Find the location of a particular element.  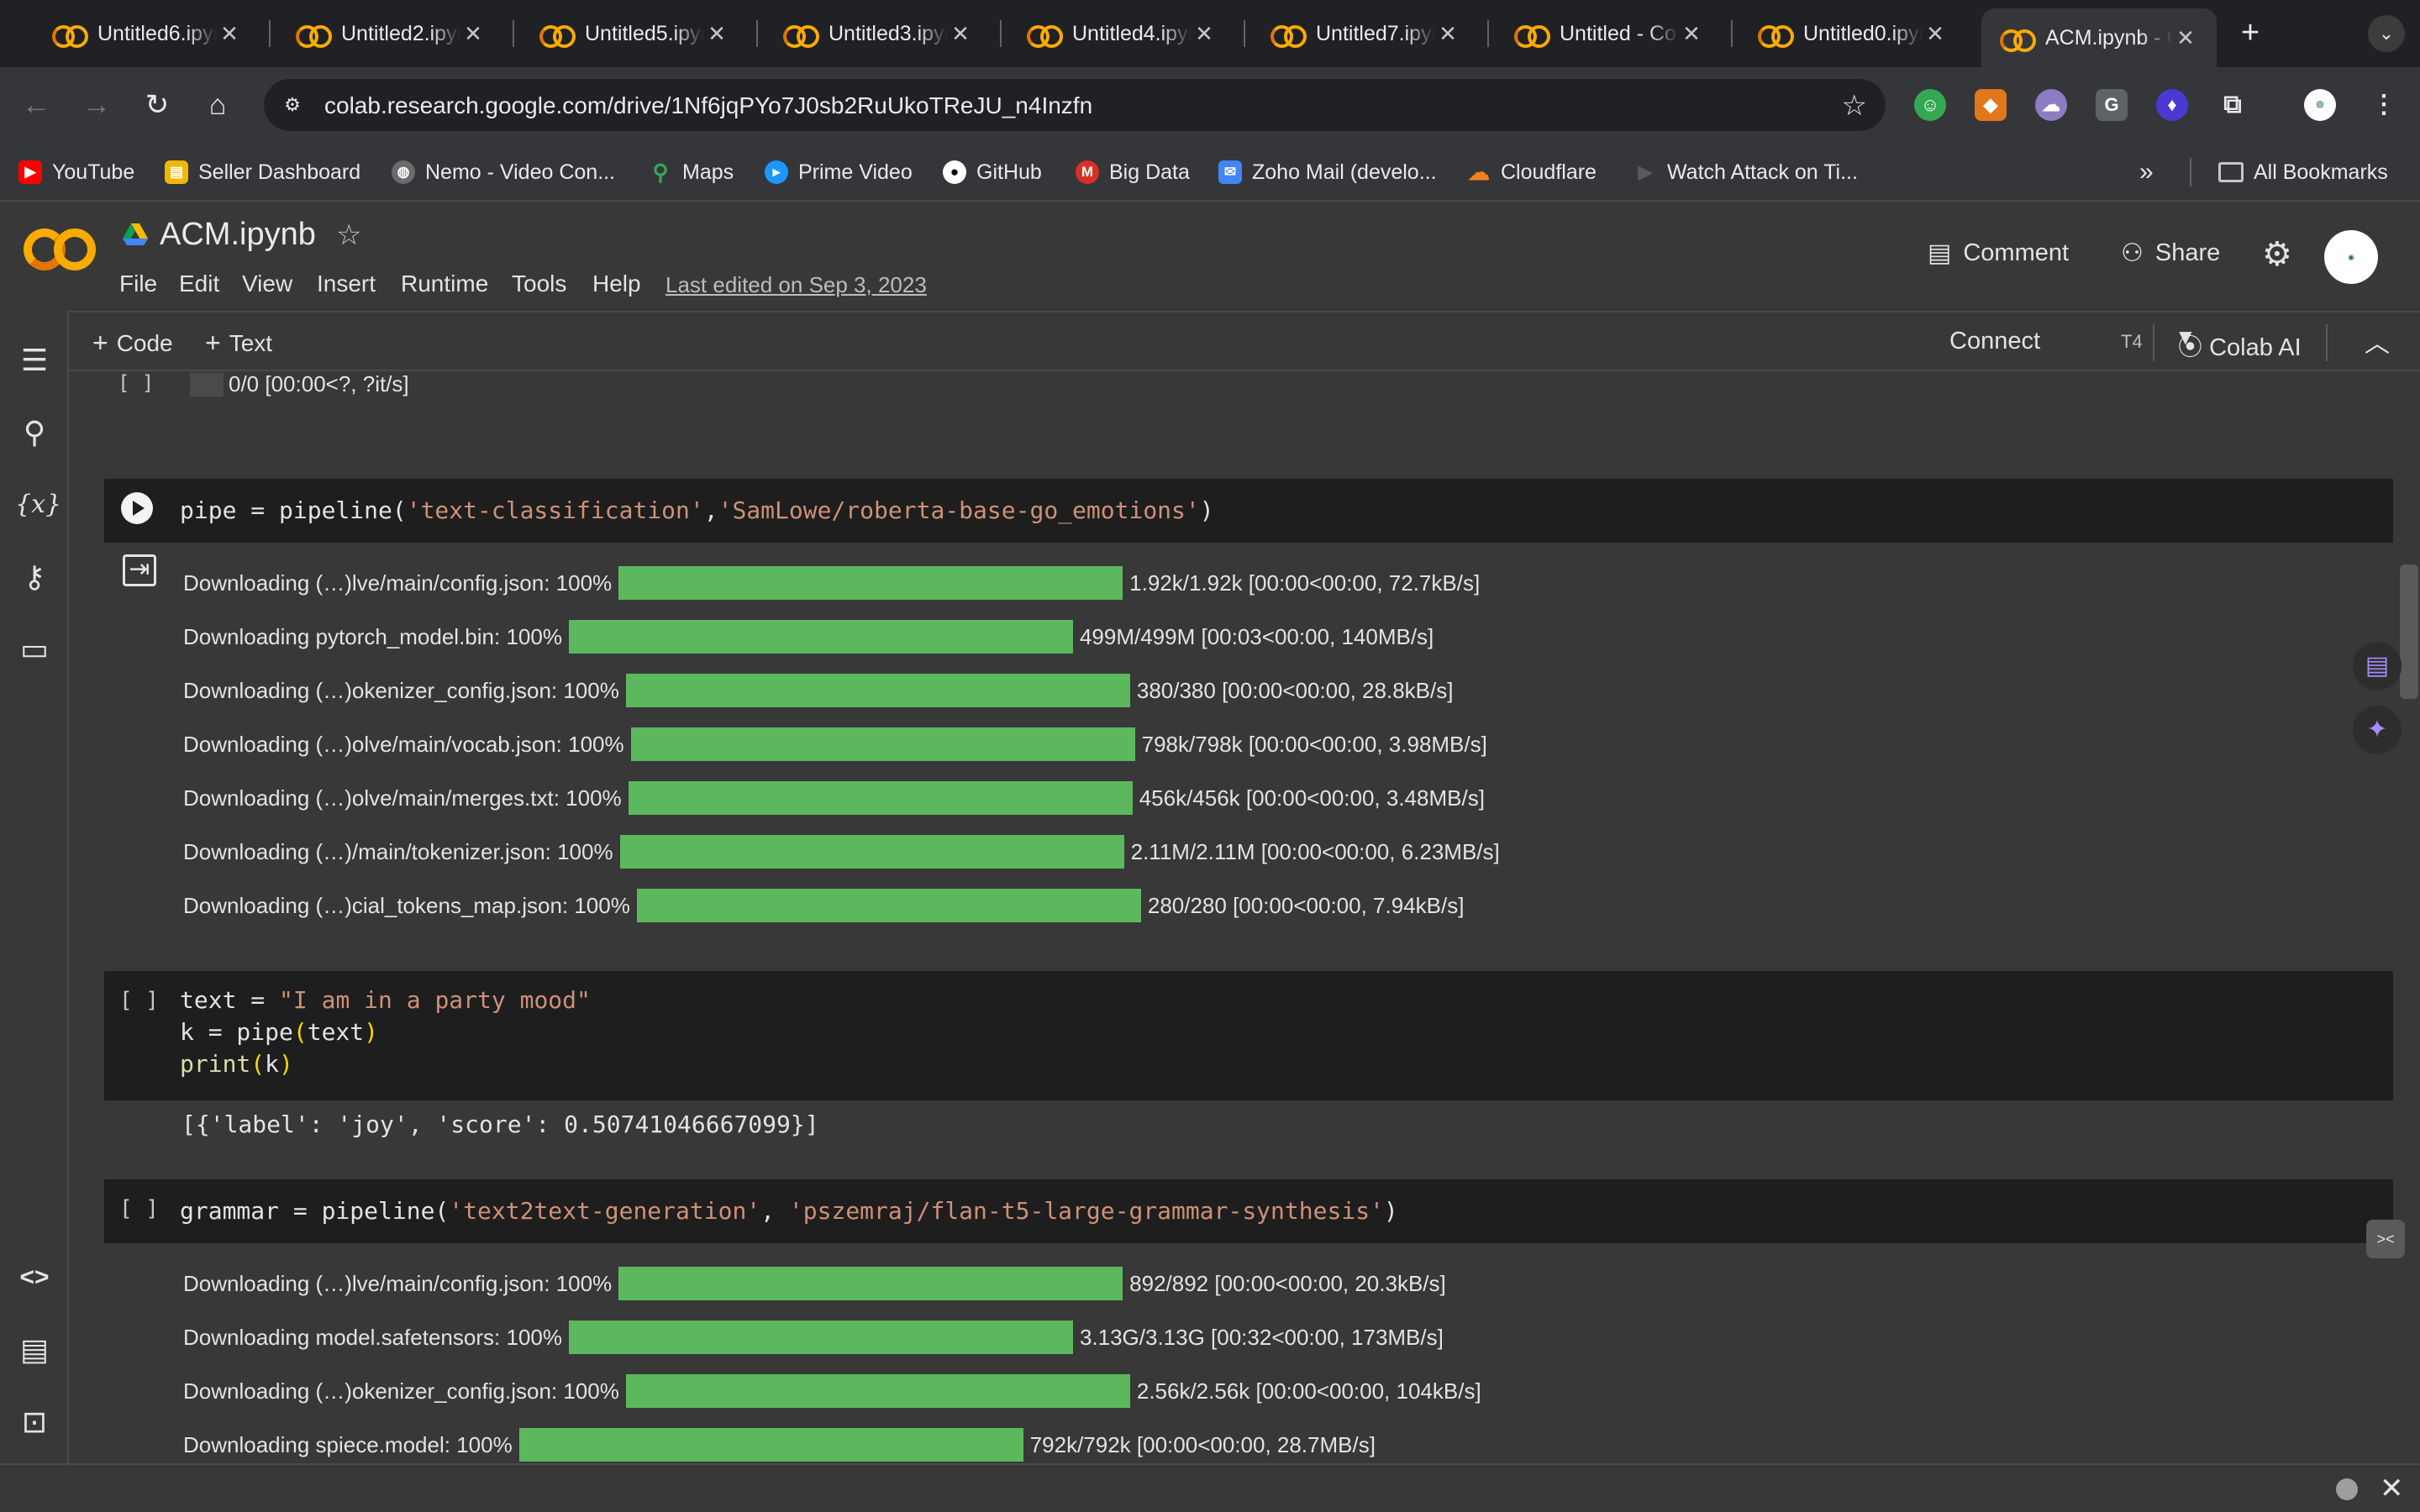

search-icon: ⚲ is located at coordinates (34, 432).